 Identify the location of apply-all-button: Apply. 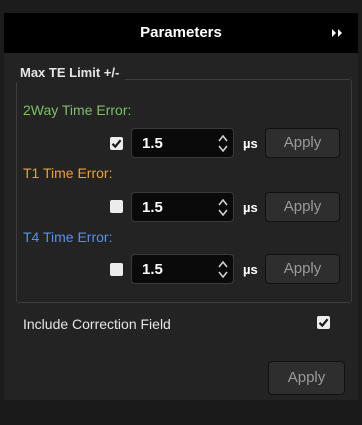
(306, 378).